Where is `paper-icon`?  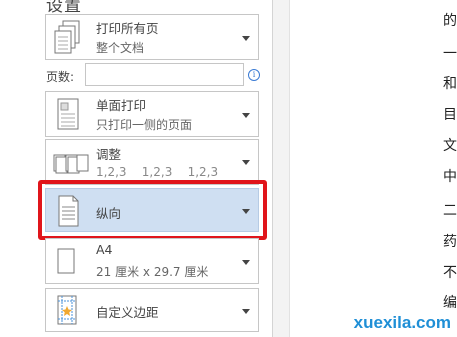 paper-icon is located at coordinates (66, 261).